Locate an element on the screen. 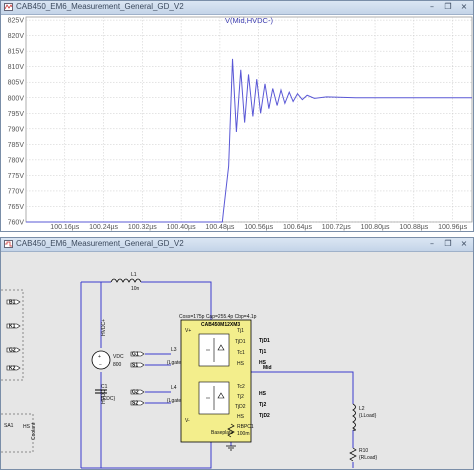  x-tick-label: 100.24µs is located at coordinates (103, 227).